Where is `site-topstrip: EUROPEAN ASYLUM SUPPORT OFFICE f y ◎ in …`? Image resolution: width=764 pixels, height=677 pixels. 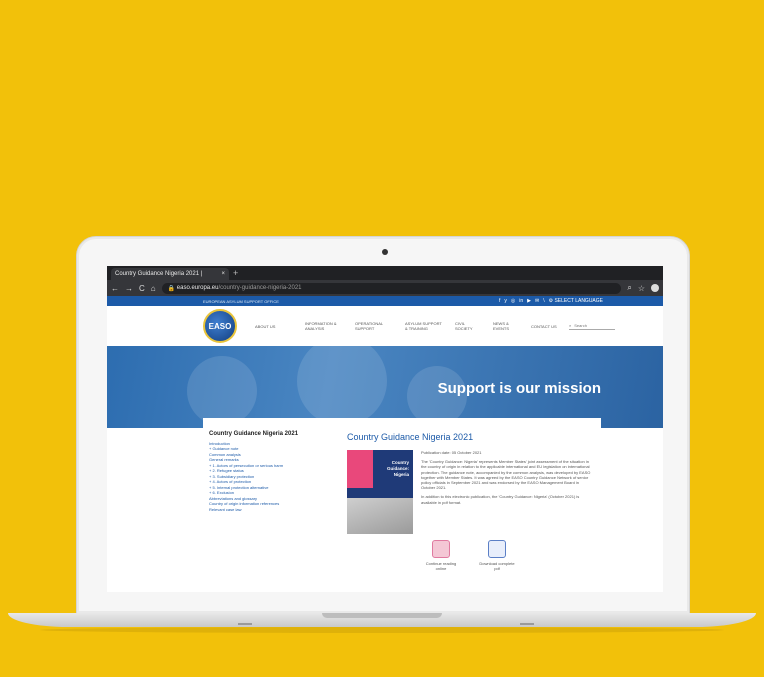 site-topstrip: EUROPEAN ASYLUM SUPPORT OFFICE f y ◎ in … is located at coordinates (385, 301).